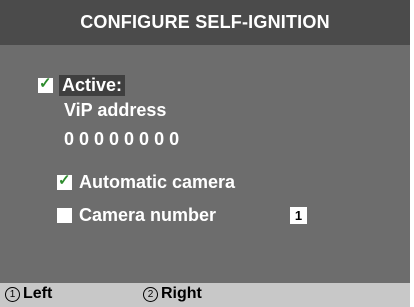 The width and height of the screenshot is (414, 307). I want to click on camera-number-row: Camera number, so click(136, 215).